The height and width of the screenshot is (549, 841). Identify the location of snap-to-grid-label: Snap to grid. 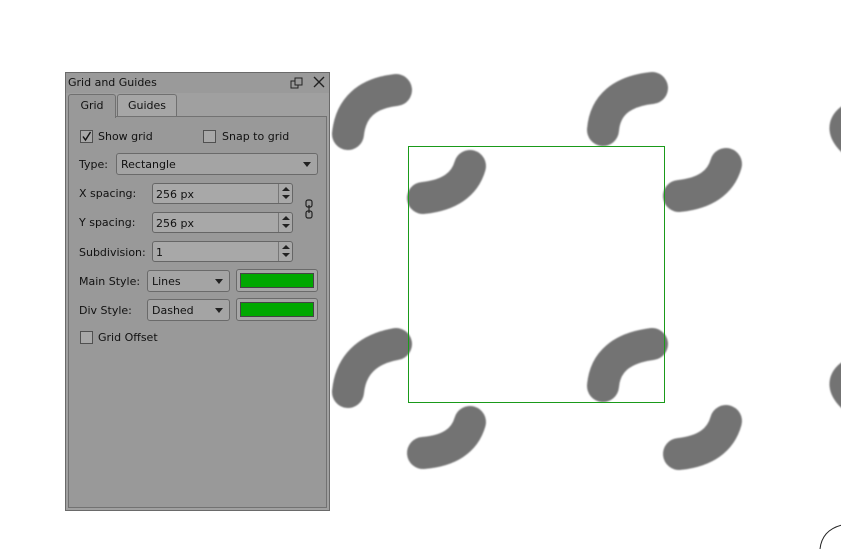
(256, 136).